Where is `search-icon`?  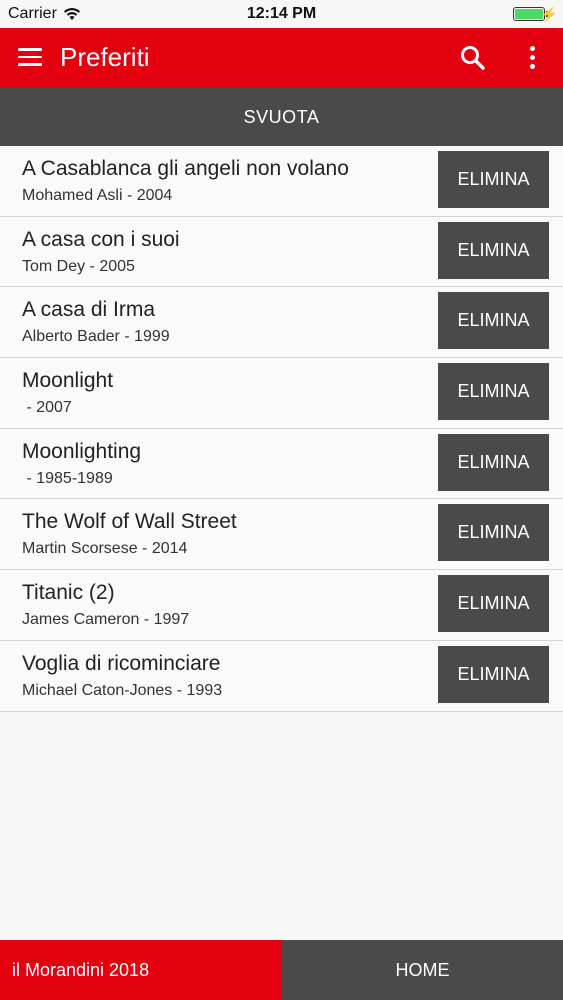
search-icon is located at coordinates (473, 58).